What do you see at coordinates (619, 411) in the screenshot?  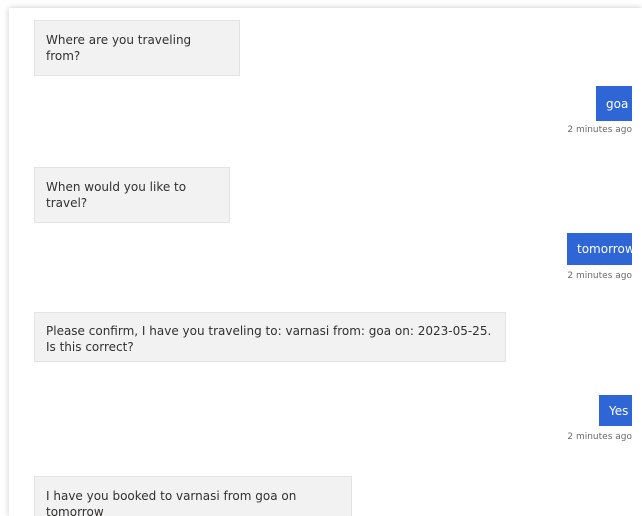 I see `user-message-text: Yes` at bounding box center [619, 411].